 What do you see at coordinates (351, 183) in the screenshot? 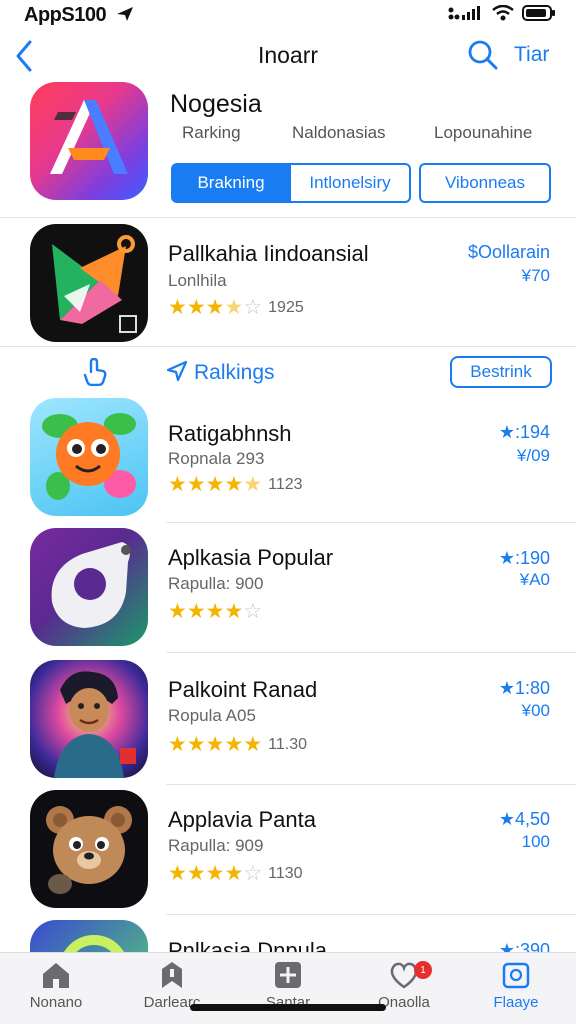
I see `segment-indonesia: Intlonelsiry` at bounding box center [351, 183].